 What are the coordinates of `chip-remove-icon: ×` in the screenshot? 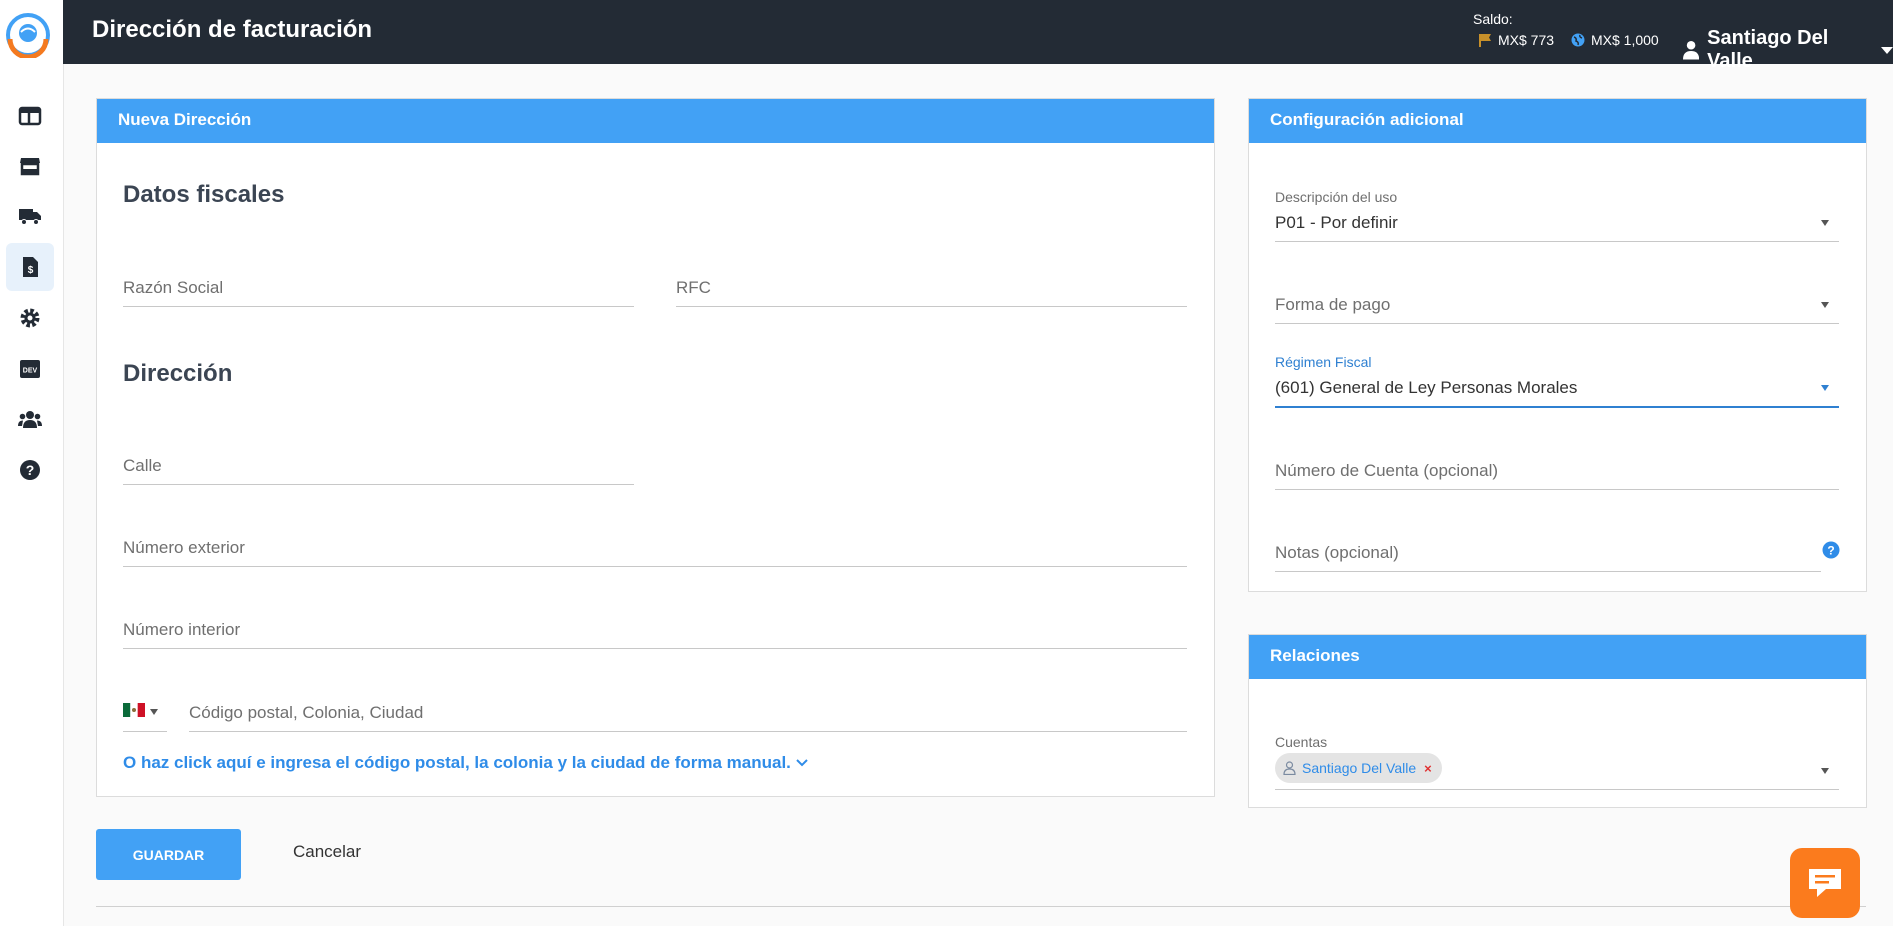 It's located at (1428, 768).